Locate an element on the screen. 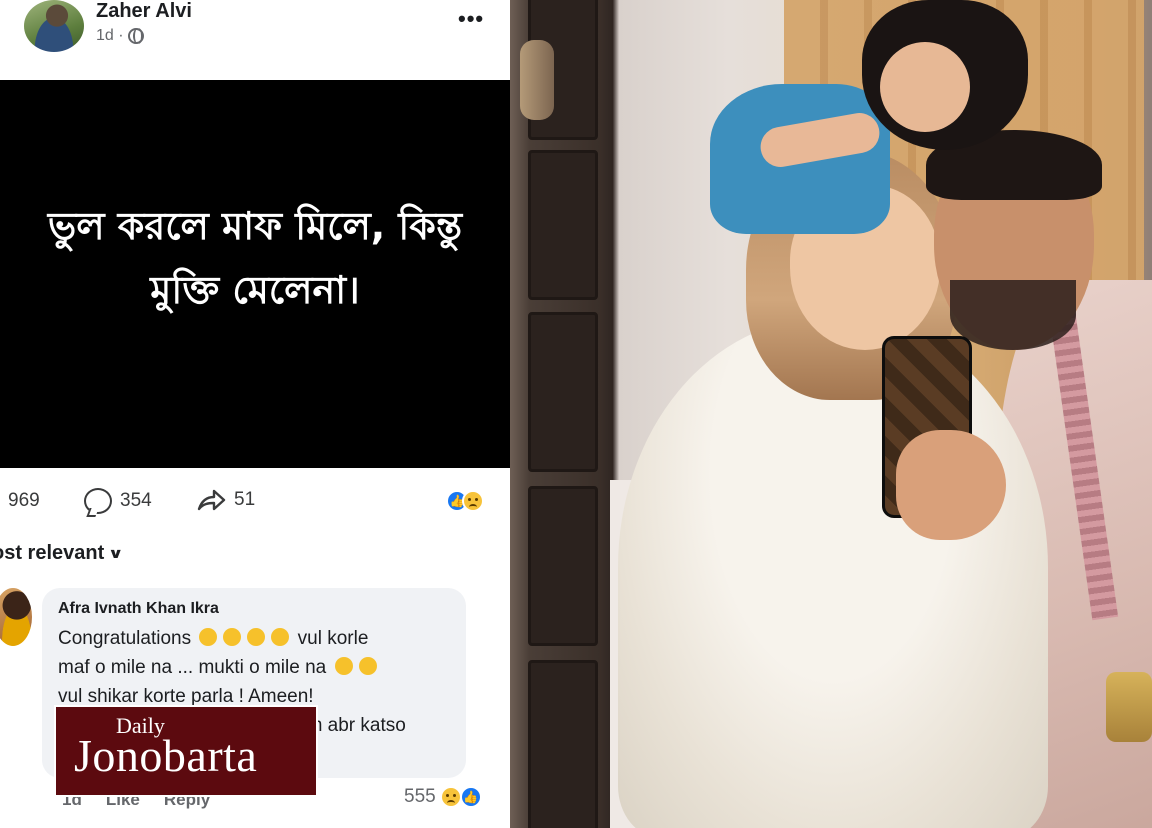  hand is located at coordinates (951, 485).